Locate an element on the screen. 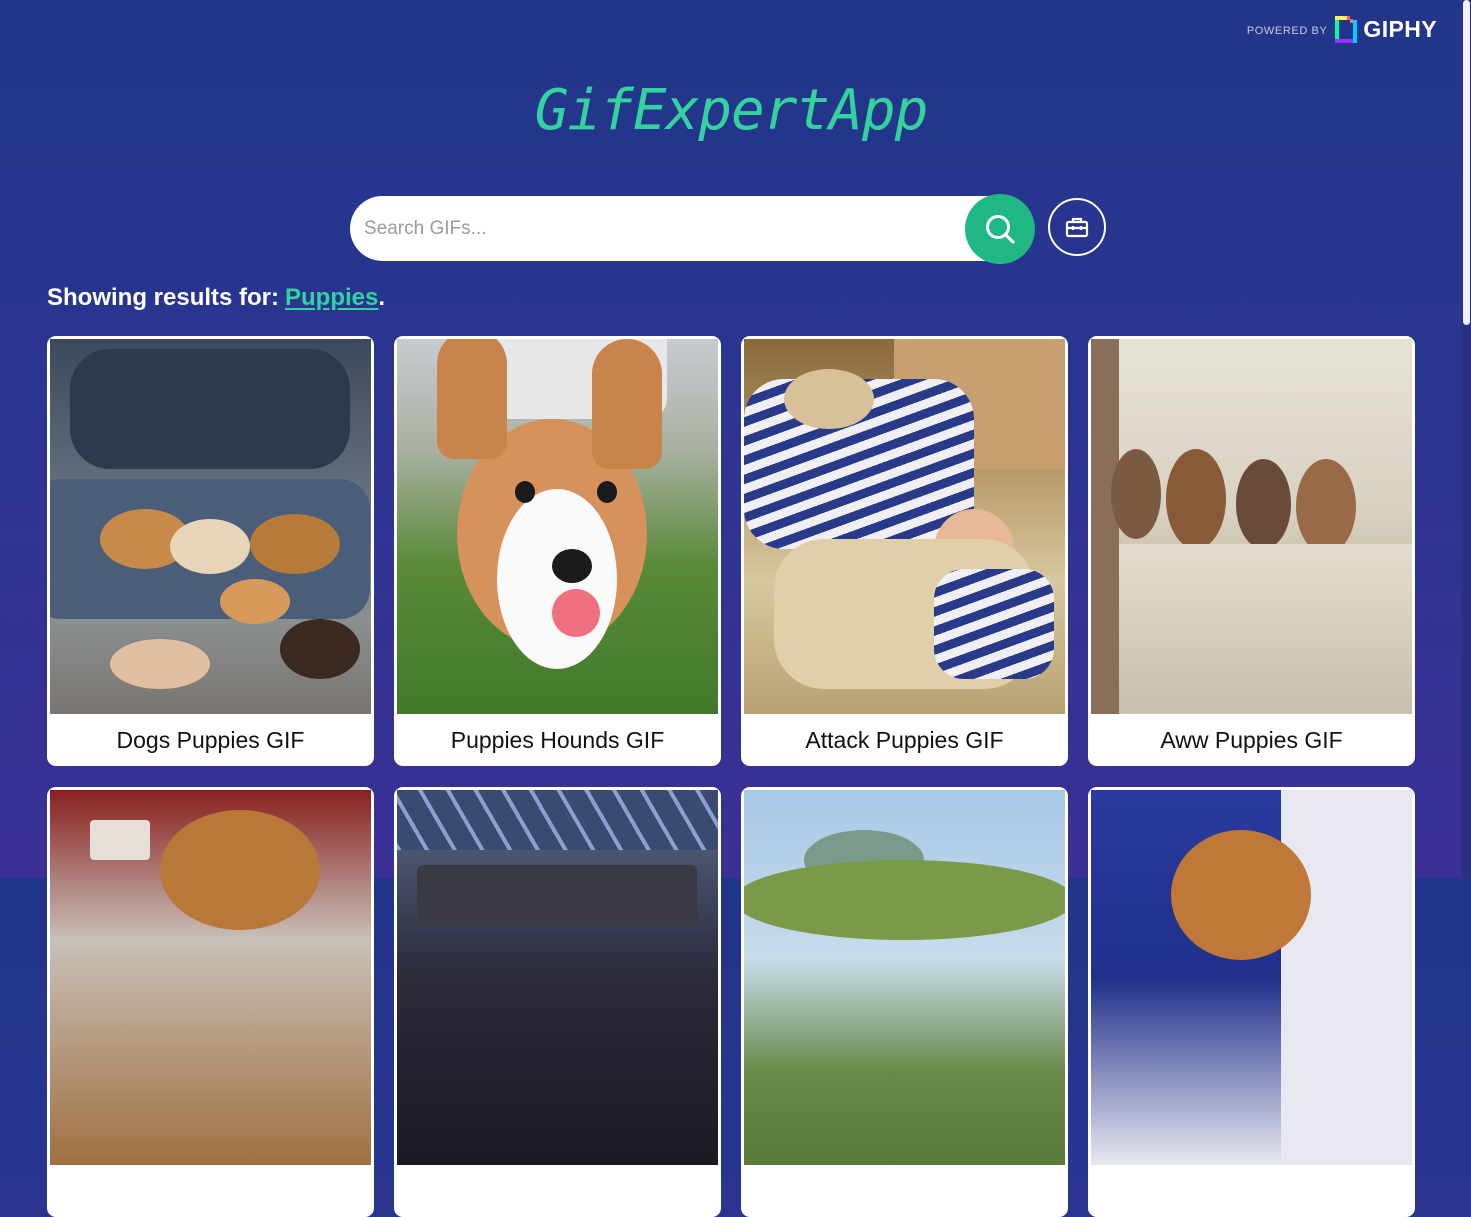 Image resolution: width=1471 pixels, height=1217 pixels. results-heading: Showing results for: Puppies. is located at coordinates (216, 298).